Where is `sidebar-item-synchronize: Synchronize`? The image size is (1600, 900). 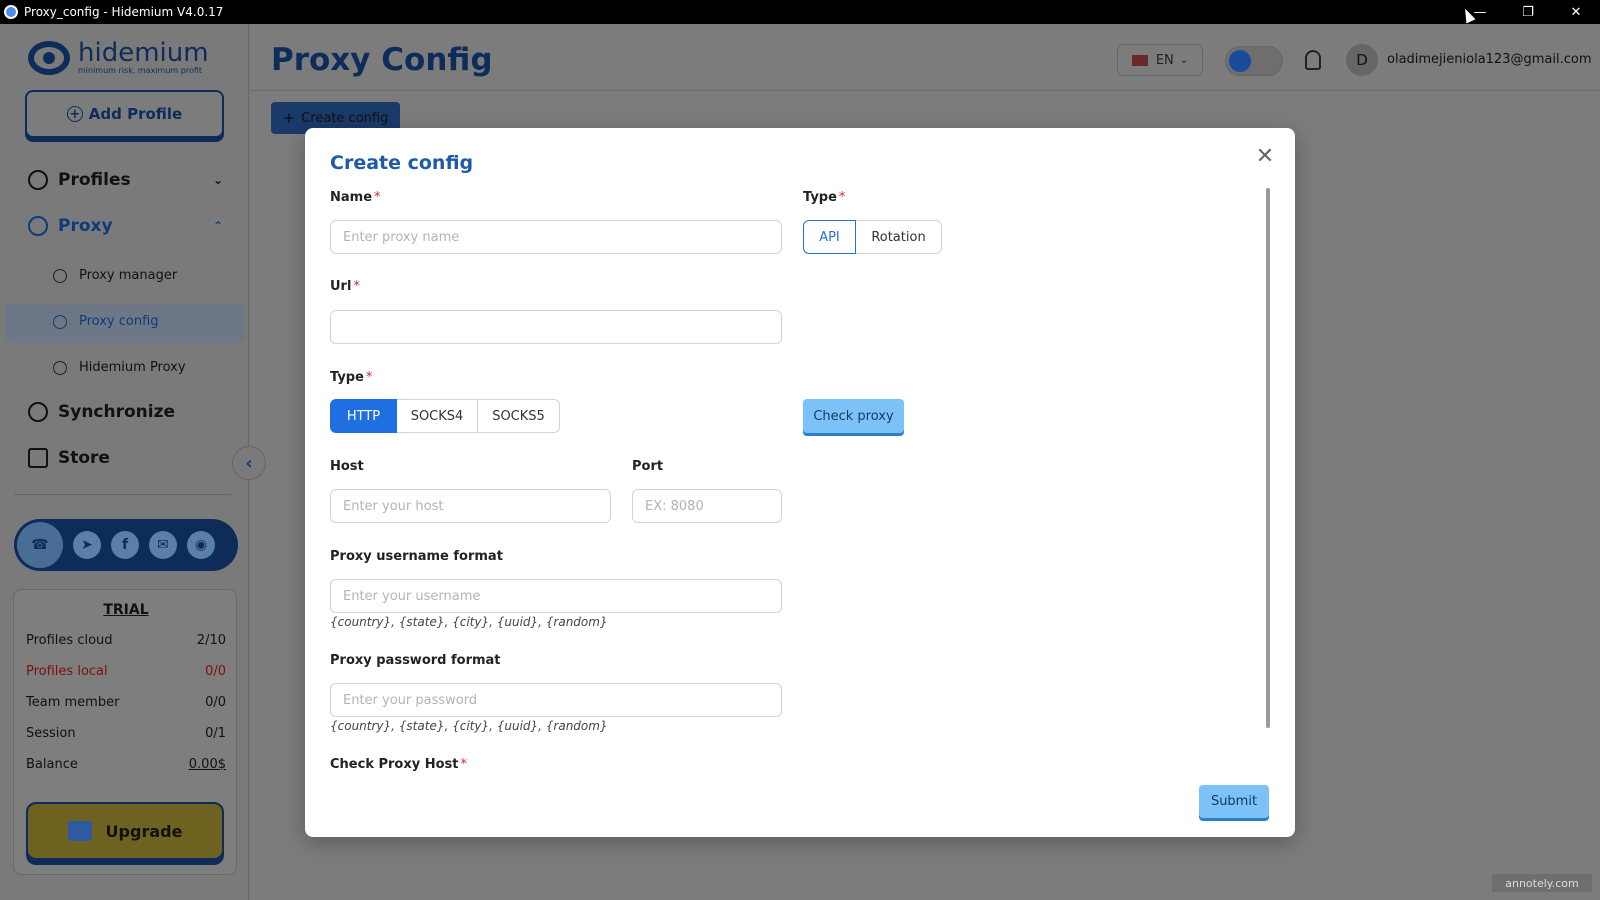
sidebar-item-synchronize: Synchronize is located at coordinates (101, 412).